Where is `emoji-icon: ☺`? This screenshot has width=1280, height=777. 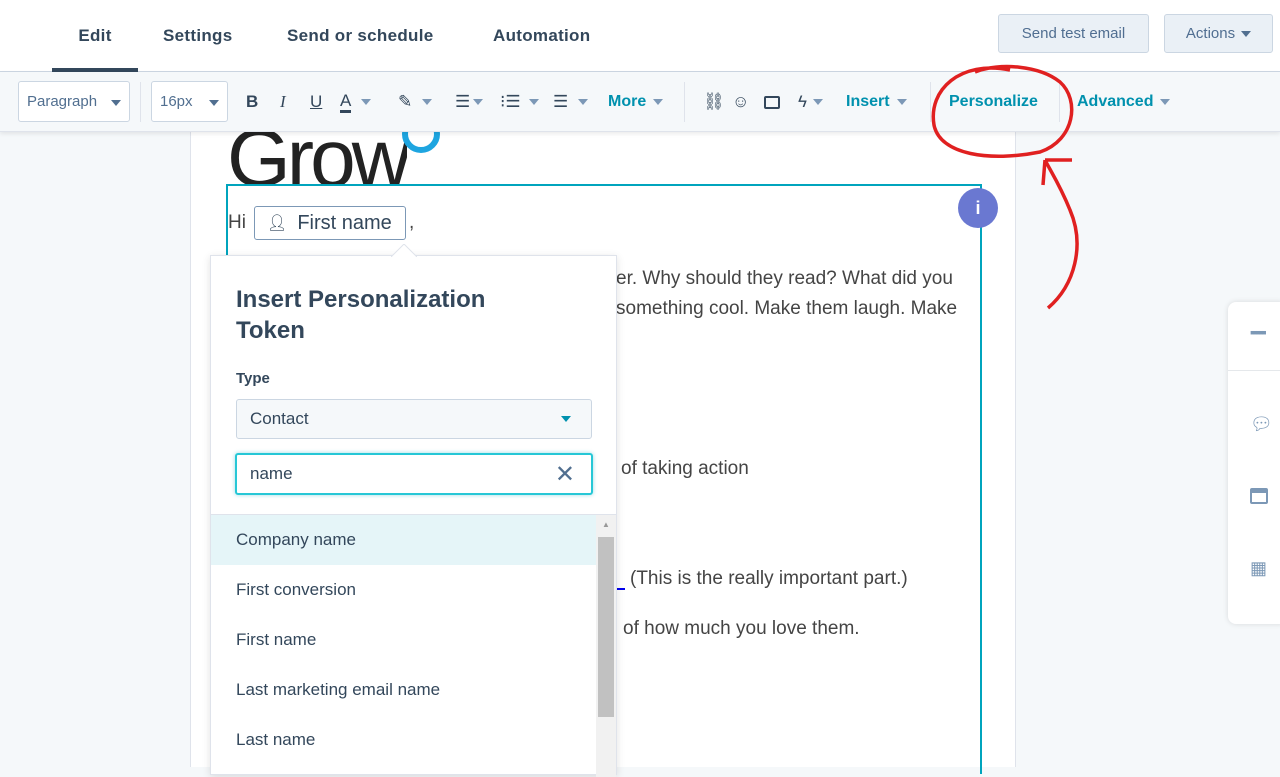 emoji-icon: ☺ is located at coordinates (741, 101).